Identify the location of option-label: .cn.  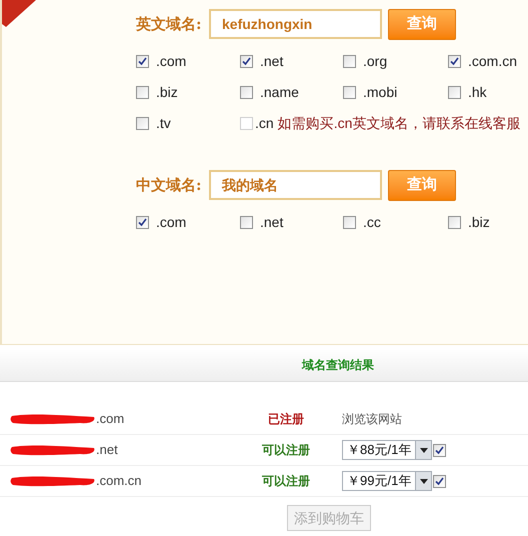
(264, 123).